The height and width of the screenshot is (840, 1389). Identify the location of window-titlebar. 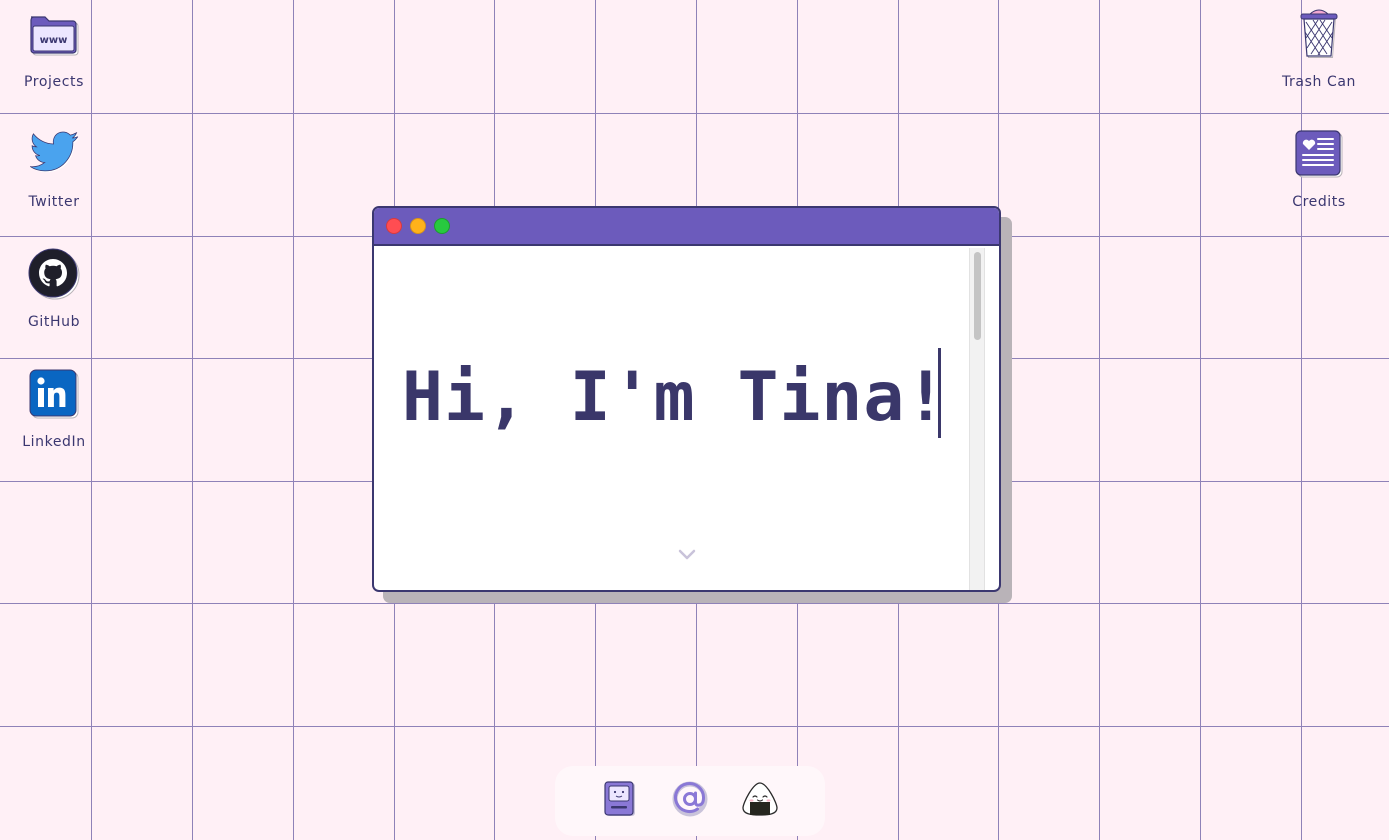
(686, 227).